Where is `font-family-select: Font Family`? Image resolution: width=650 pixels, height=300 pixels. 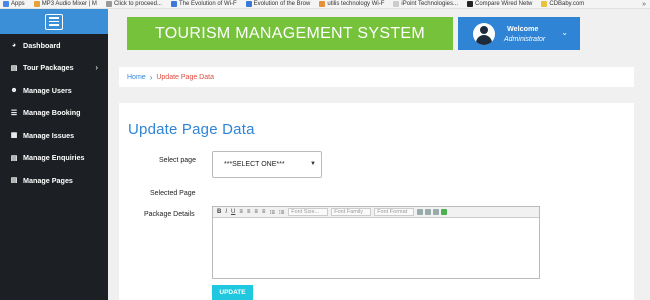 font-family-select: Font Family is located at coordinates (351, 212).